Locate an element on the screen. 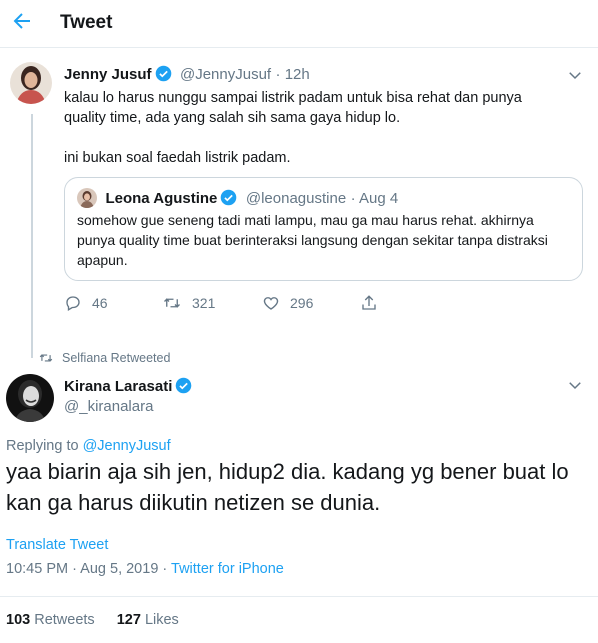  reply-icon is located at coordinates (73, 303).